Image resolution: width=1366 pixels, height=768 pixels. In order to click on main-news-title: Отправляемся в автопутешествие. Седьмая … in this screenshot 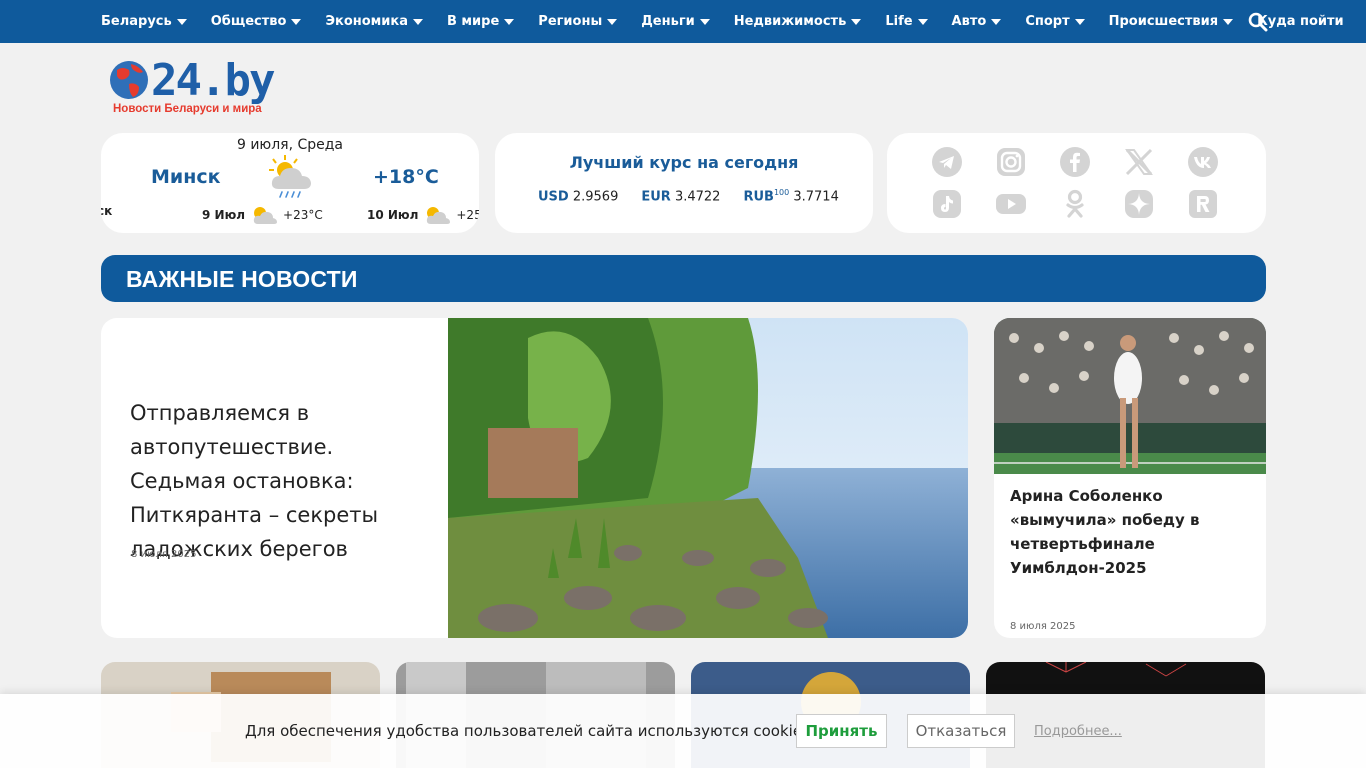, I will do `click(280, 481)`.